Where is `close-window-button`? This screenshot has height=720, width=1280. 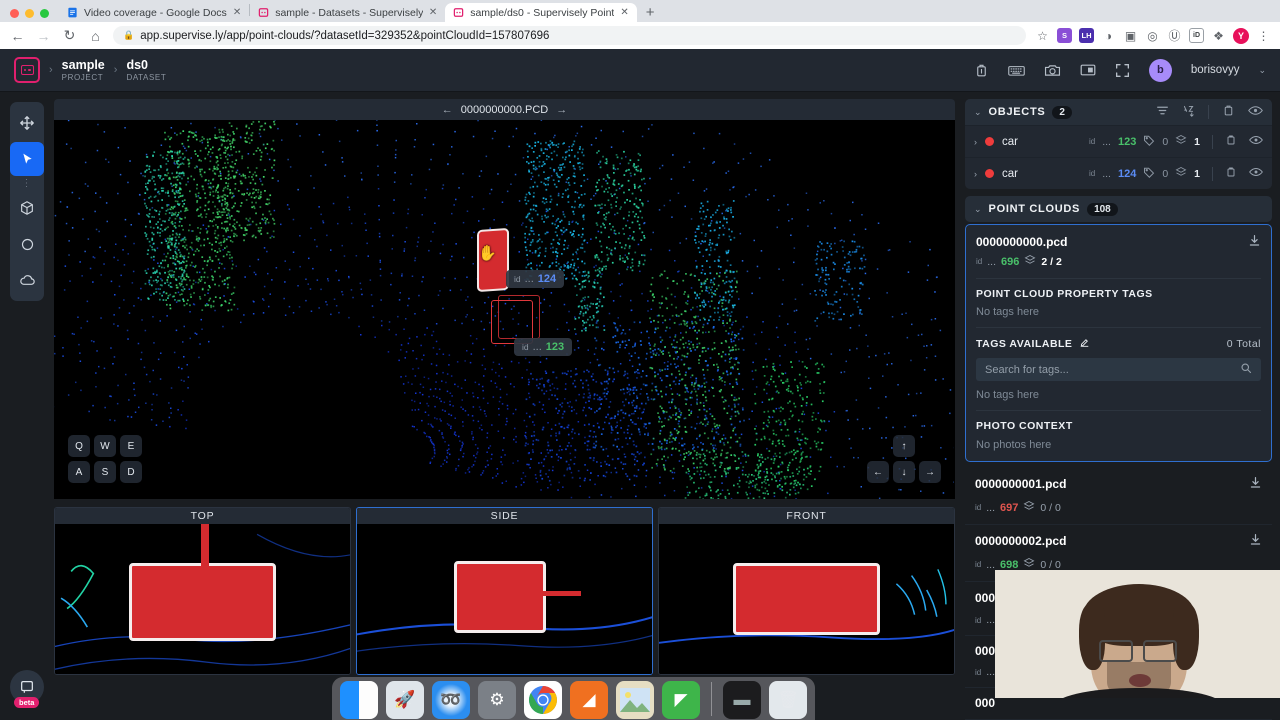
close-window-button is located at coordinates (14, 13).